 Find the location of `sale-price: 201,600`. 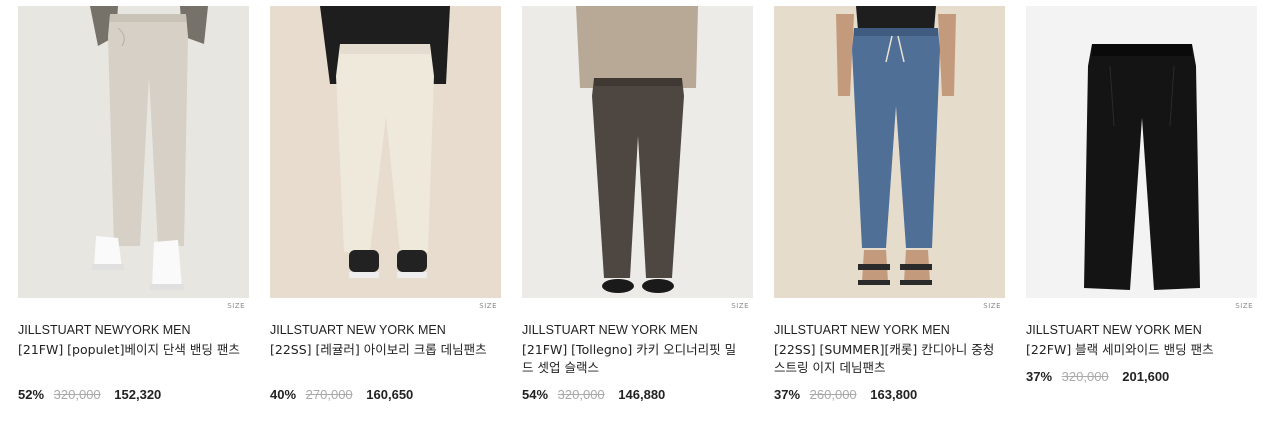

sale-price: 201,600 is located at coordinates (1146, 376).